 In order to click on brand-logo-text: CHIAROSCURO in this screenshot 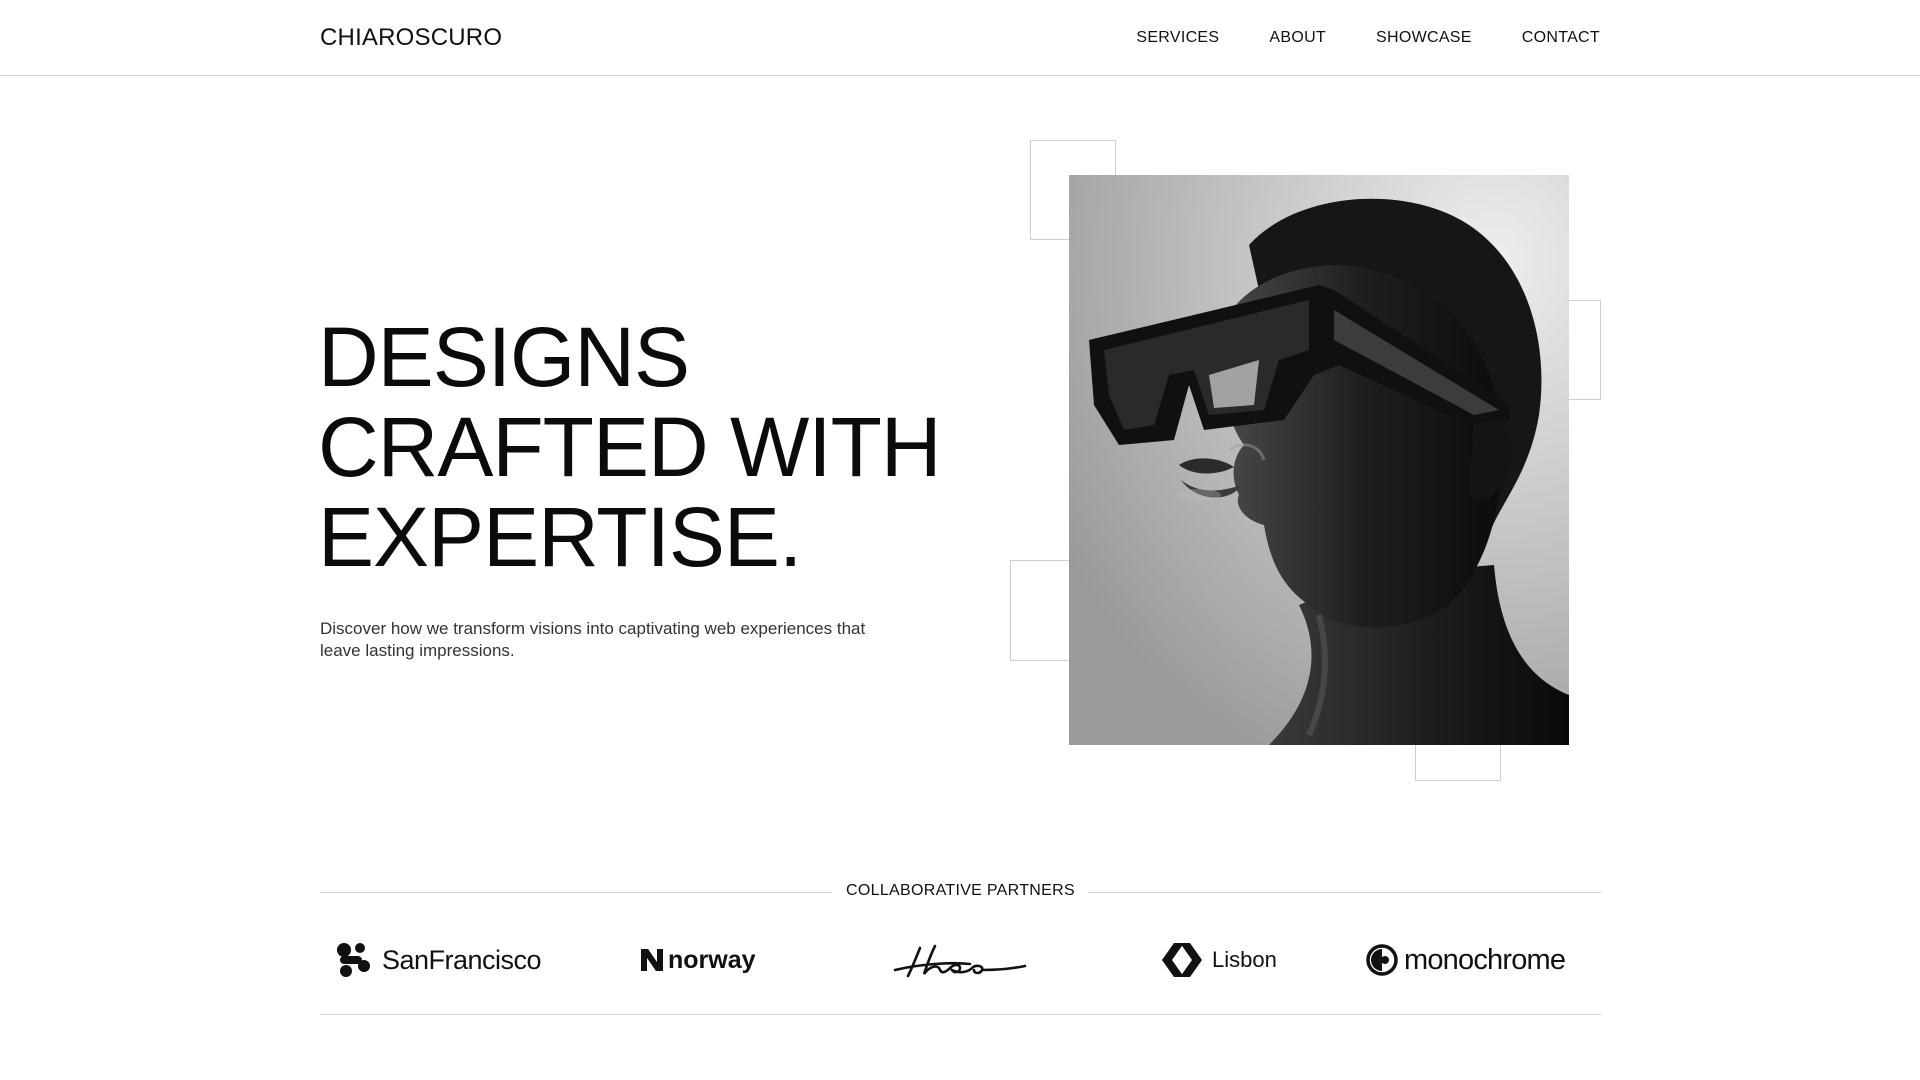, I will do `click(411, 38)`.